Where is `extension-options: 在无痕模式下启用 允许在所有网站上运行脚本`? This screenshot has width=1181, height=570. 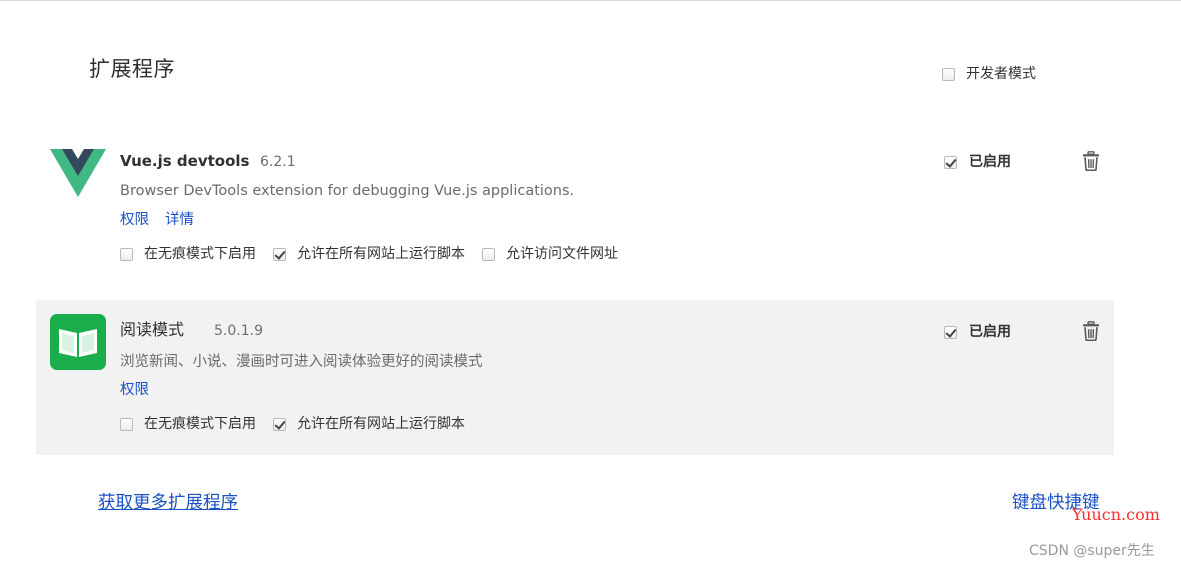
extension-options: 在无痕模式下启用 允许在所有网站上运行脚本 is located at coordinates (301, 424).